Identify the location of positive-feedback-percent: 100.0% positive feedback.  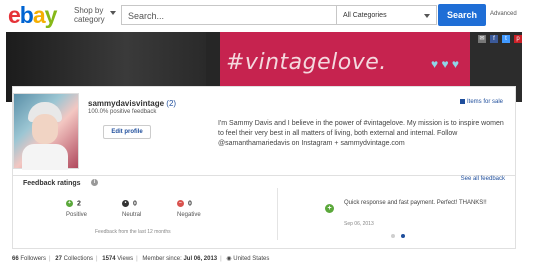
(122, 112).